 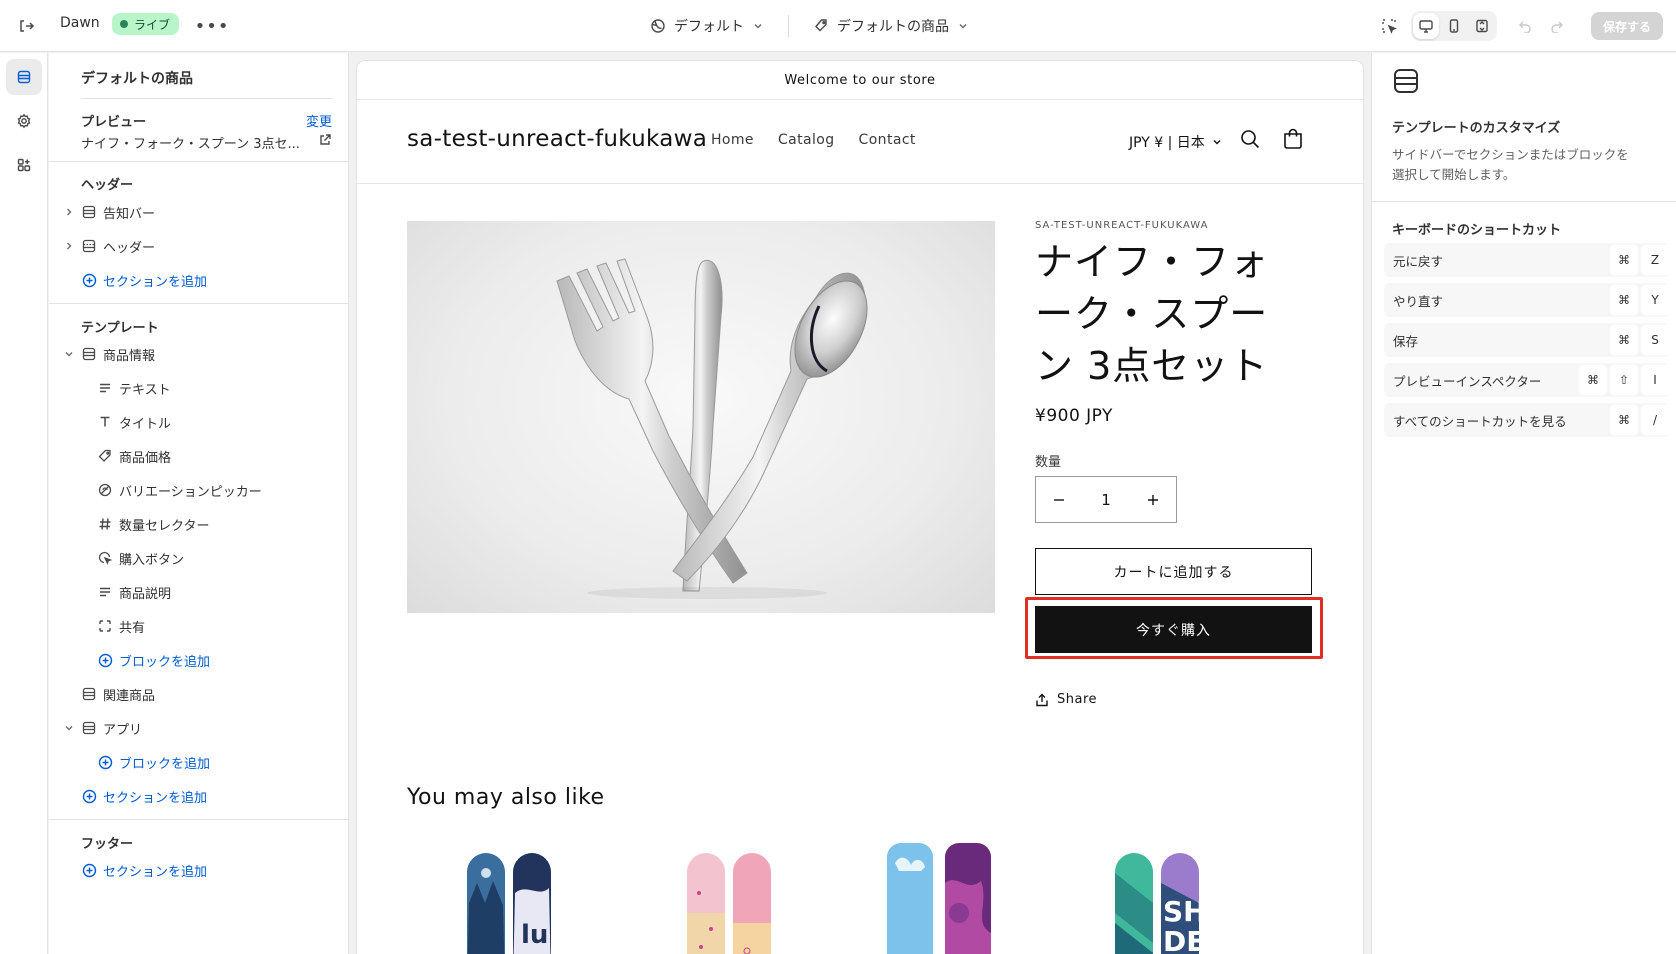 I want to click on currency-selector: JPY ¥ | 日本, so click(x=1176, y=142).